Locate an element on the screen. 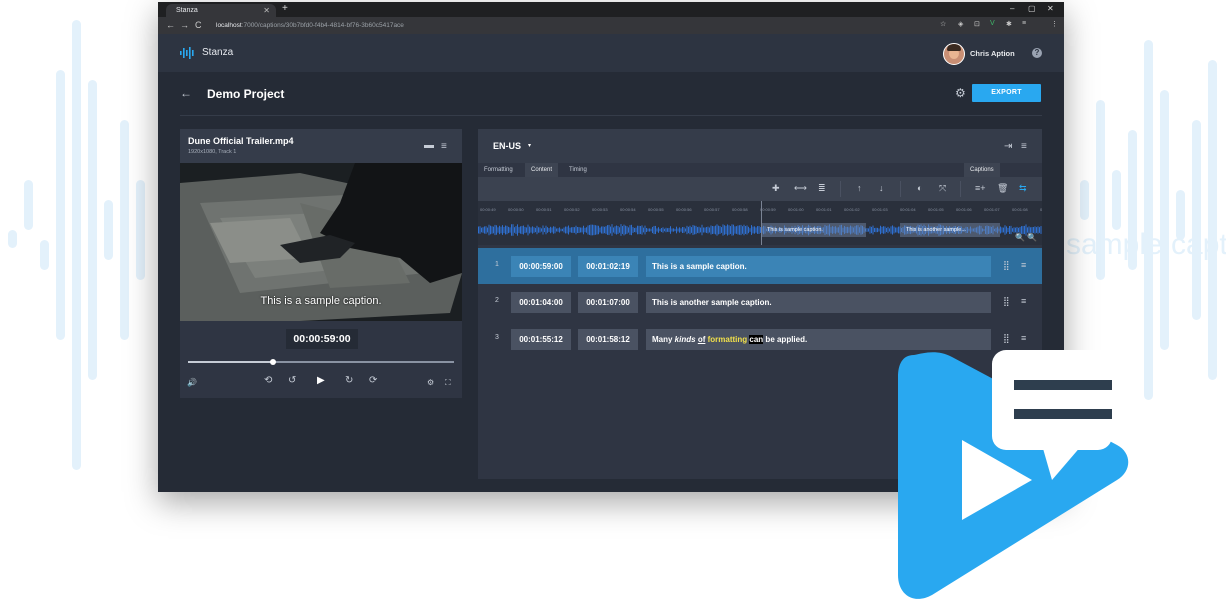 Image resolution: width=1226 pixels, height=610 pixels. page-title: Demo Project is located at coordinates (246, 94).